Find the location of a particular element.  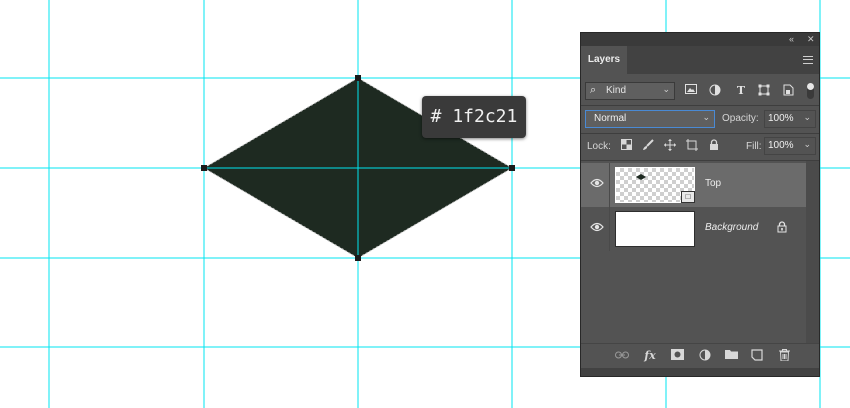

layer-row-top: □ Top is located at coordinates (693, 185).